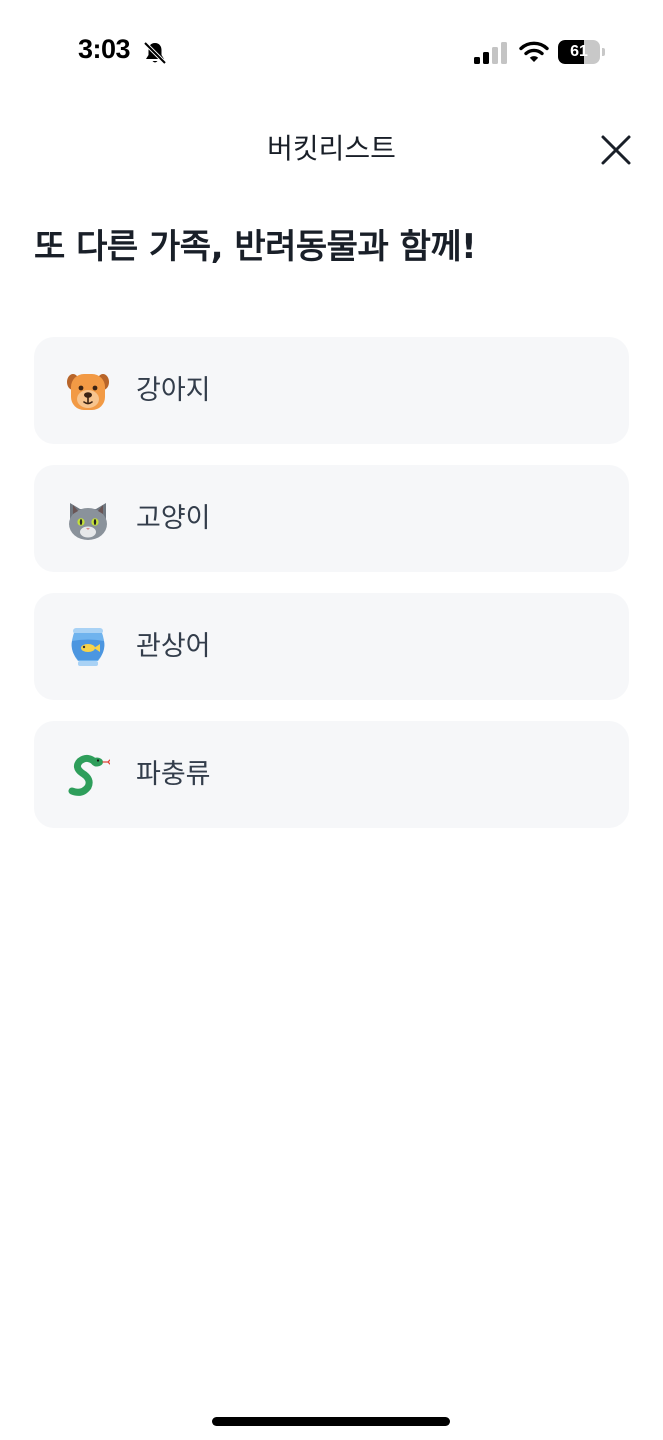 The width and height of the screenshot is (663, 1440). Describe the element at coordinates (89, 775) in the screenshot. I see `snake-icon` at that location.